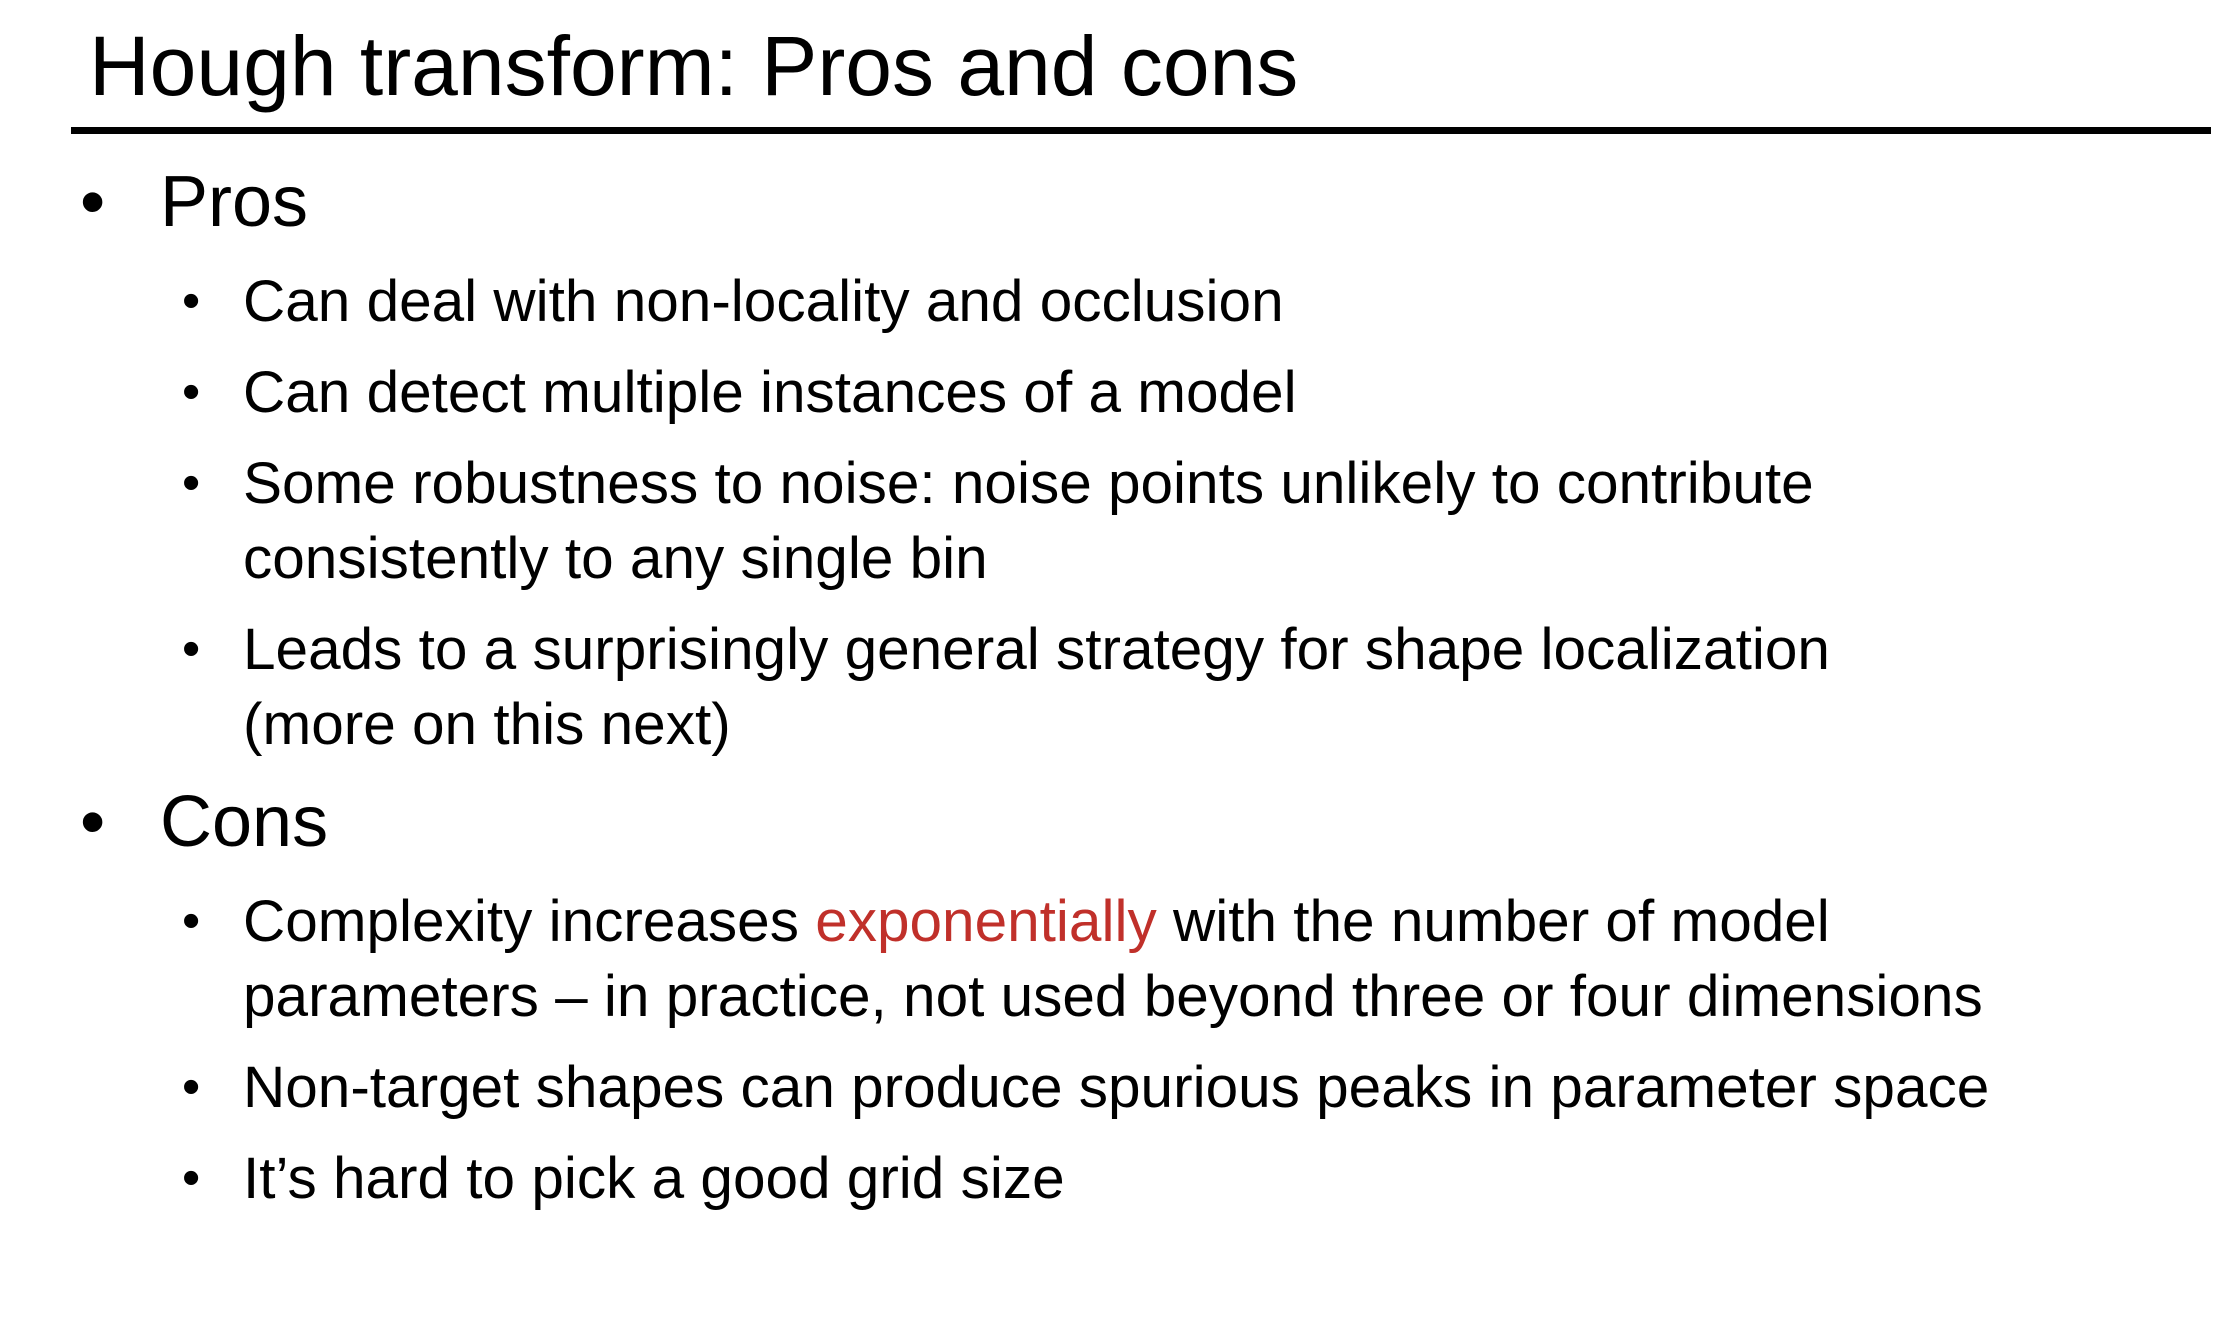  What do you see at coordinates (694, 66) in the screenshot?
I see `slide-title: Hough transform: Pros and cons` at bounding box center [694, 66].